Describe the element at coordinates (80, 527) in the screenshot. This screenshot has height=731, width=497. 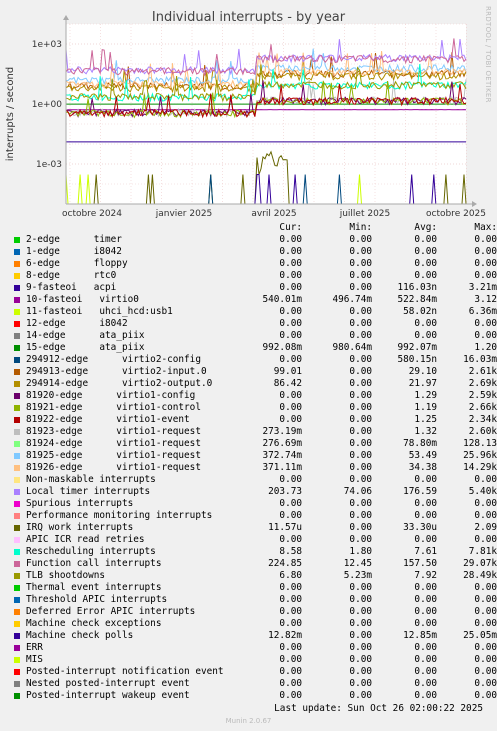
I see `legend-series-name: IRQ work interrupts` at that location.